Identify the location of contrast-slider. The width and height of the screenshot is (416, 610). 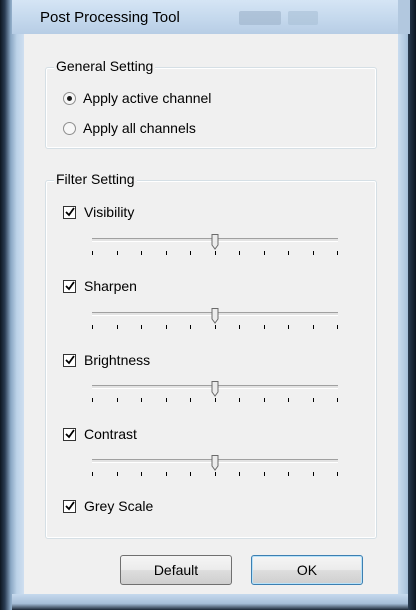
(215, 469).